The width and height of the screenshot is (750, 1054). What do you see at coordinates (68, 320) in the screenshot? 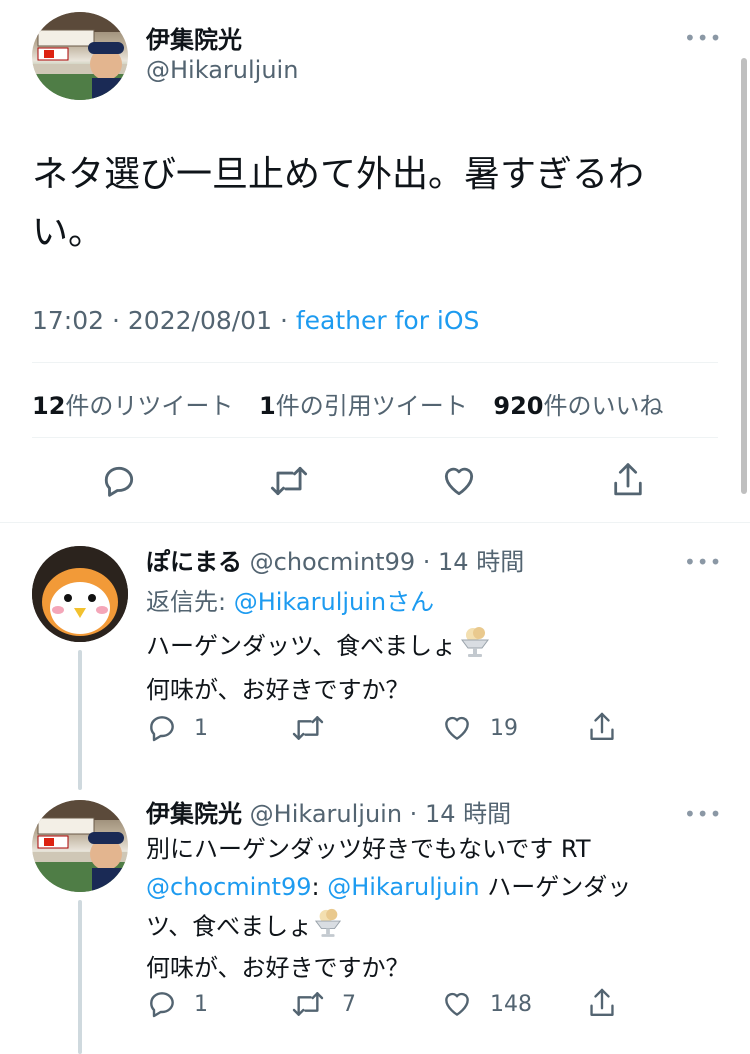
I see `tweet-time: 17:02` at bounding box center [68, 320].